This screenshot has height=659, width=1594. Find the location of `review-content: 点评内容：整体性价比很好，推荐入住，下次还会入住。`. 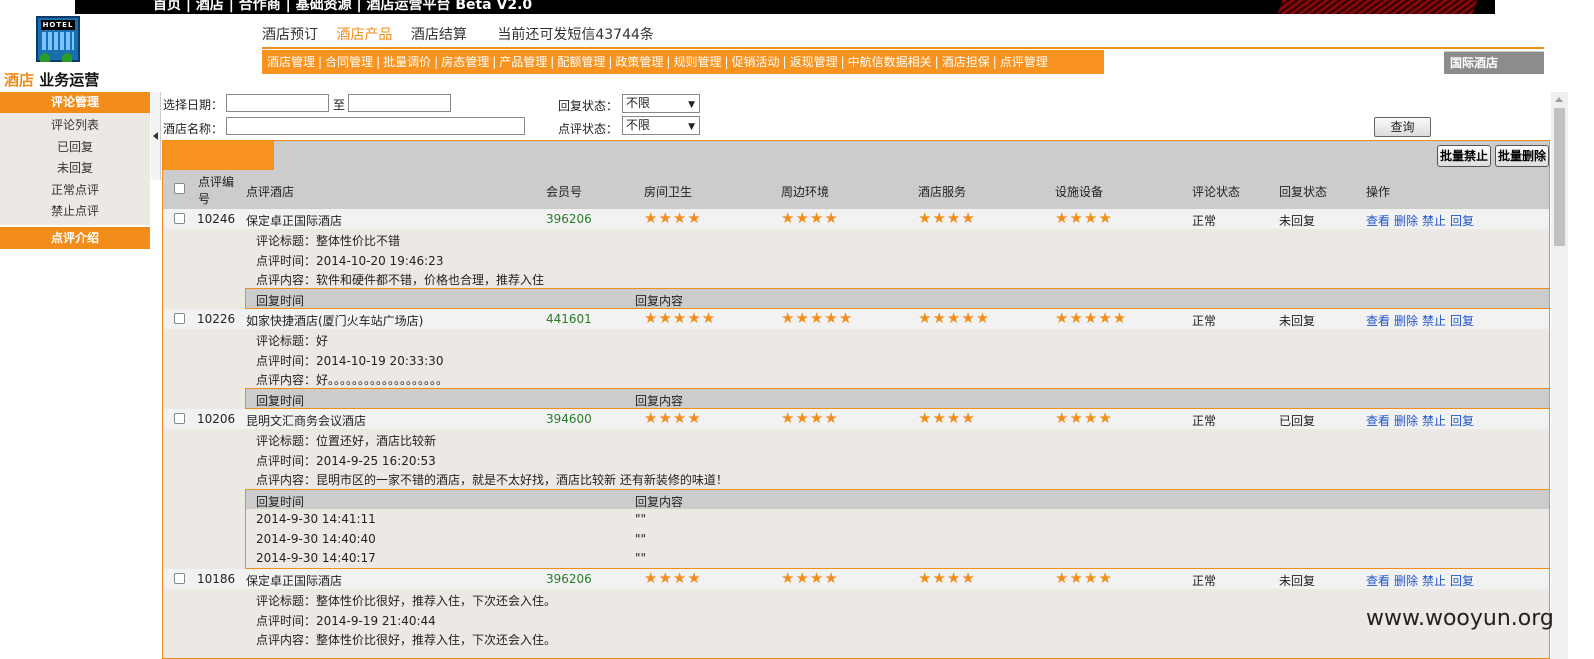

review-content: 点评内容：整体性价比很好，推荐入住，下次还会入住。 is located at coordinates (406, 640).